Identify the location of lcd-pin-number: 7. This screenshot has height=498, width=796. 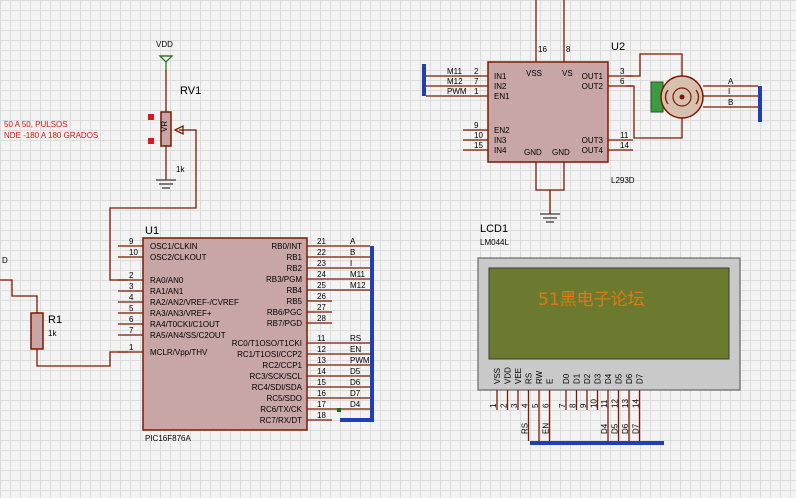
(562, 405).